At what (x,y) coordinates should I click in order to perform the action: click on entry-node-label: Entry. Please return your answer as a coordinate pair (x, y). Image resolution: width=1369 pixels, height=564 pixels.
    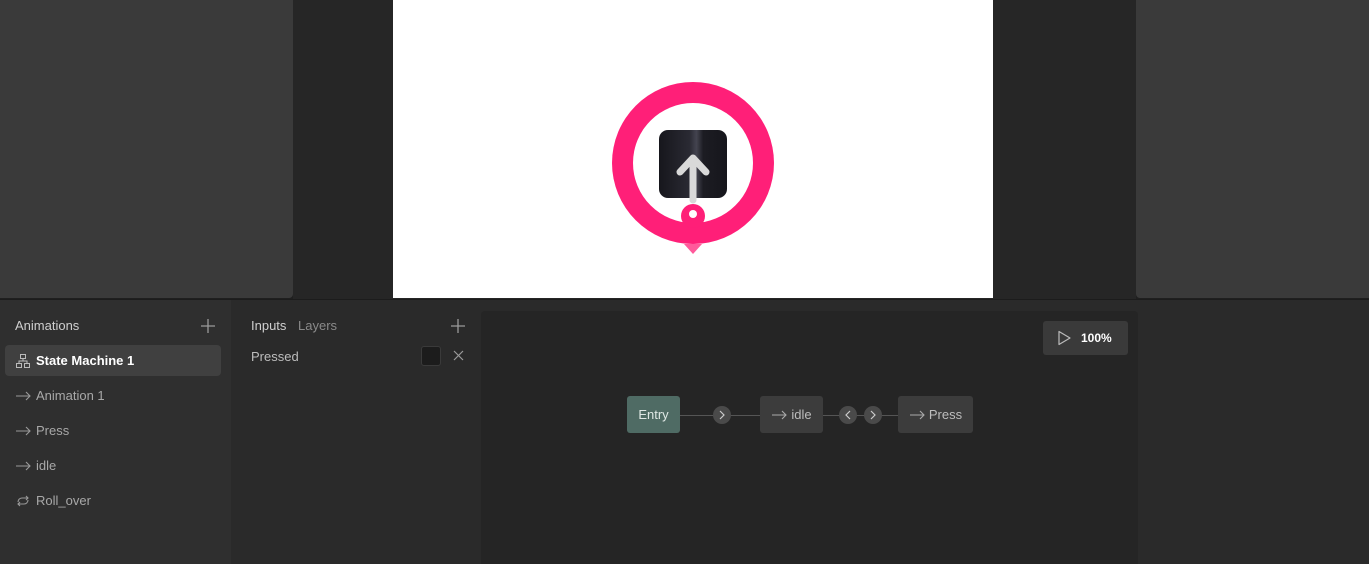
    Looking at the image, I should click on (653, 414).